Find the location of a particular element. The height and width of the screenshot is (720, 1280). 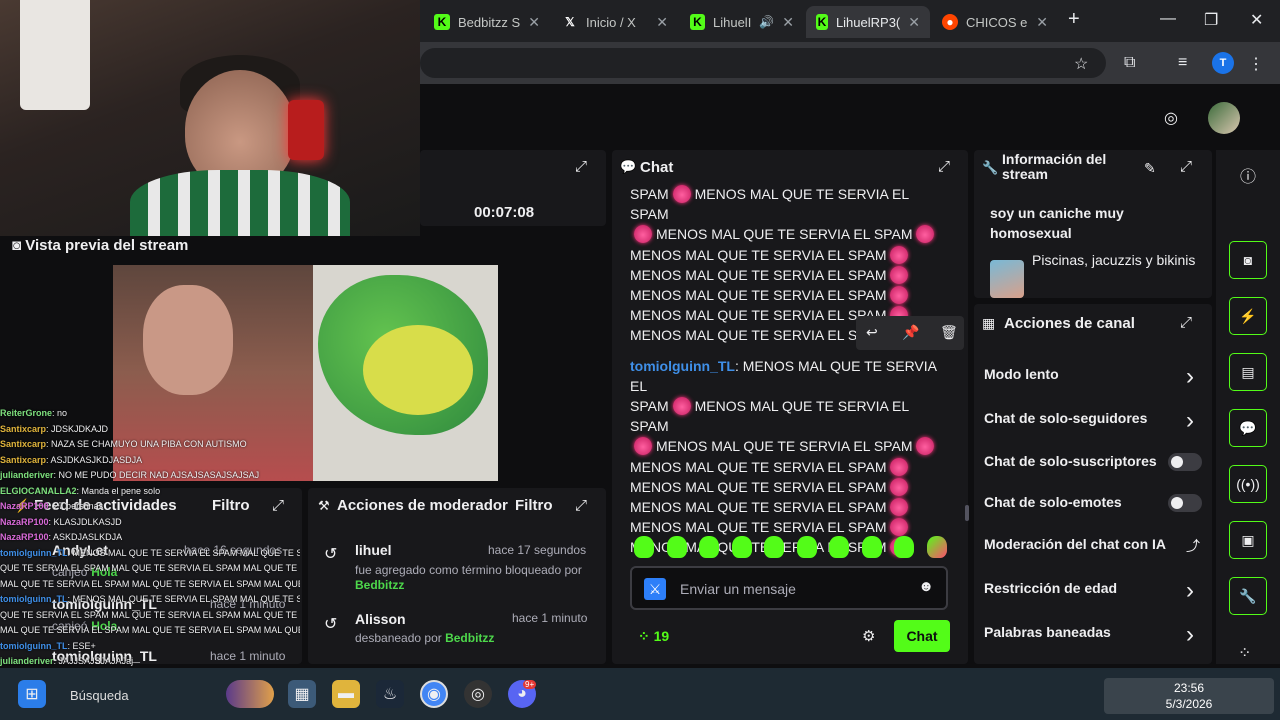

profile-avatar: T is located at coordinates (1223, 63).